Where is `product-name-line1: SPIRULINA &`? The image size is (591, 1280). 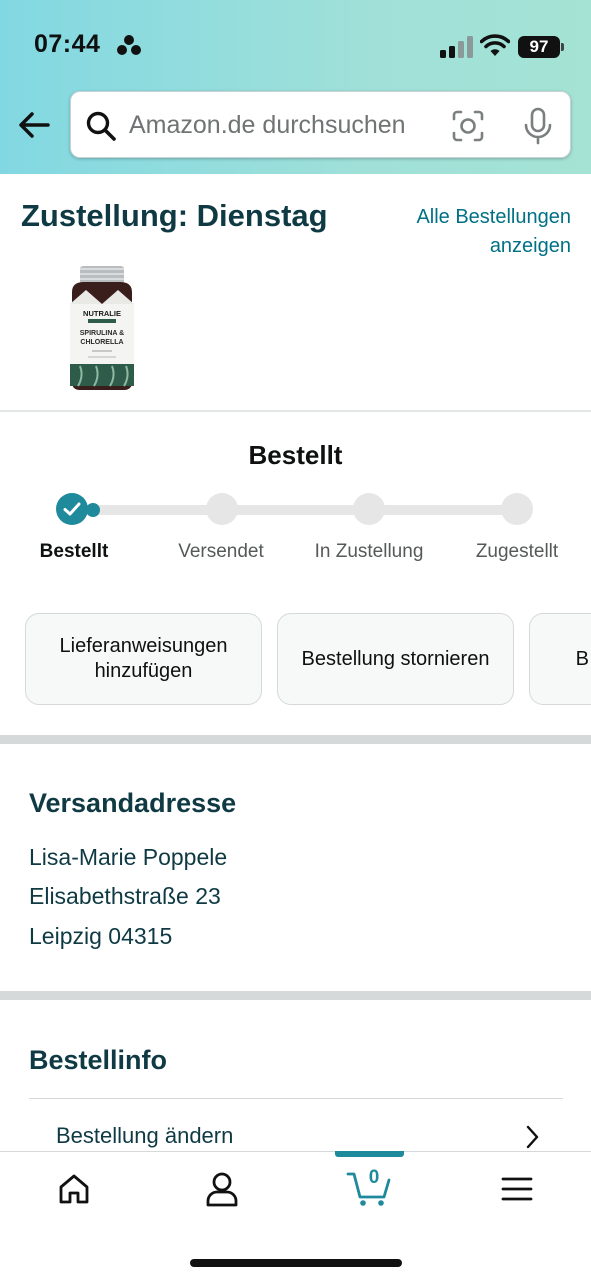
product-name-line1: SPIRULINA & is located at coordinates (102, 333).